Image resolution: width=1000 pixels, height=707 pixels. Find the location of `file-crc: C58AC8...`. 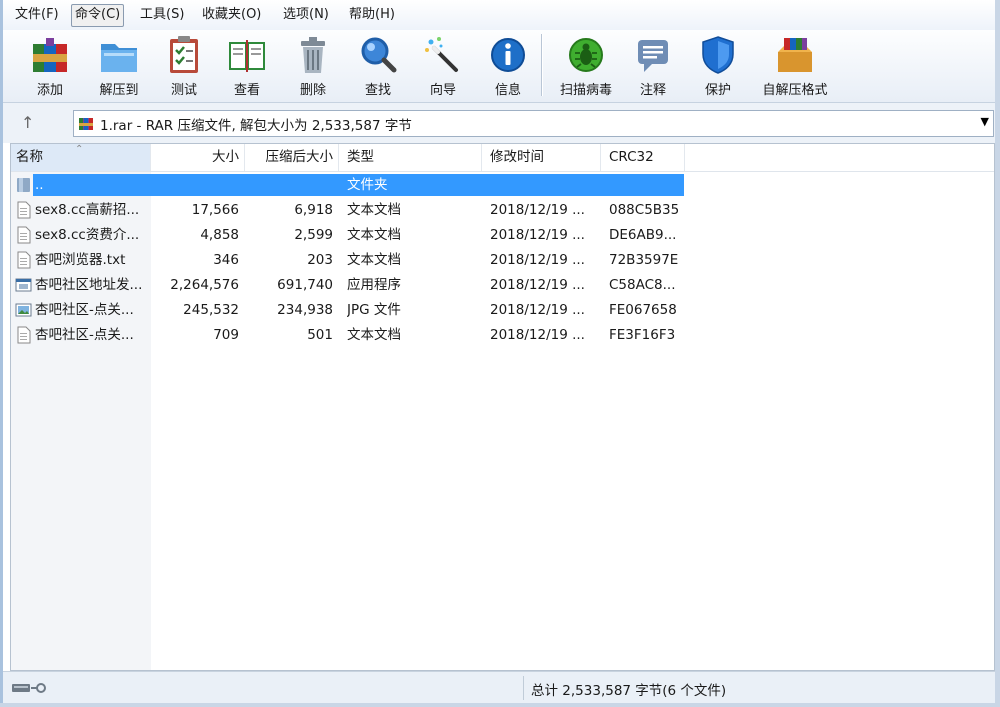

file-crc: C58AC8... is located at coordinates (642, 285).